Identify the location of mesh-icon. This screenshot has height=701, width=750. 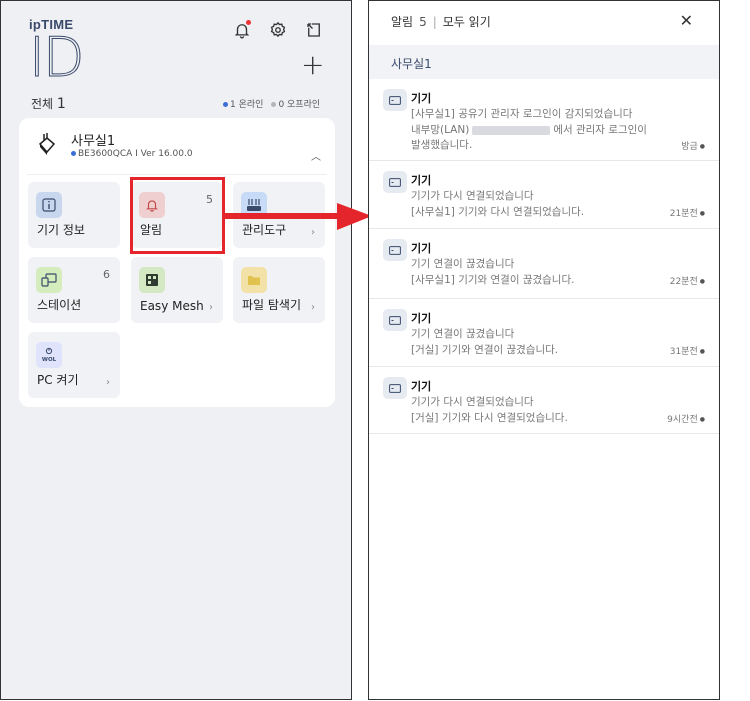
(152, 280).